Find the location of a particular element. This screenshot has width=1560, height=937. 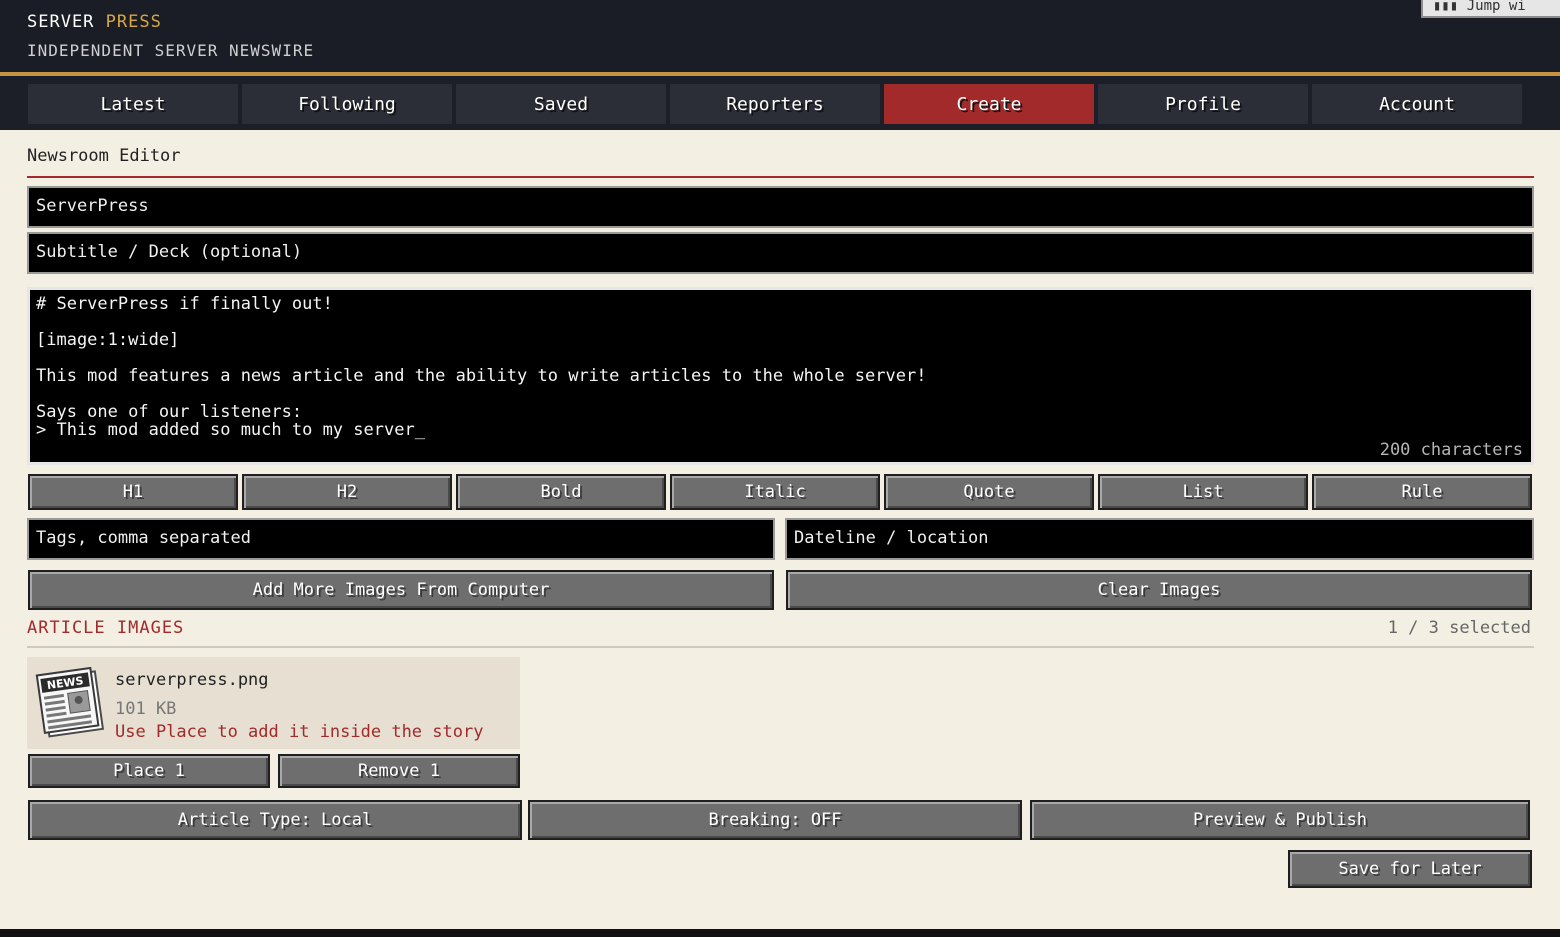

article-images-label: ARTICLE IMAGES is located at coordinates (106, 628).